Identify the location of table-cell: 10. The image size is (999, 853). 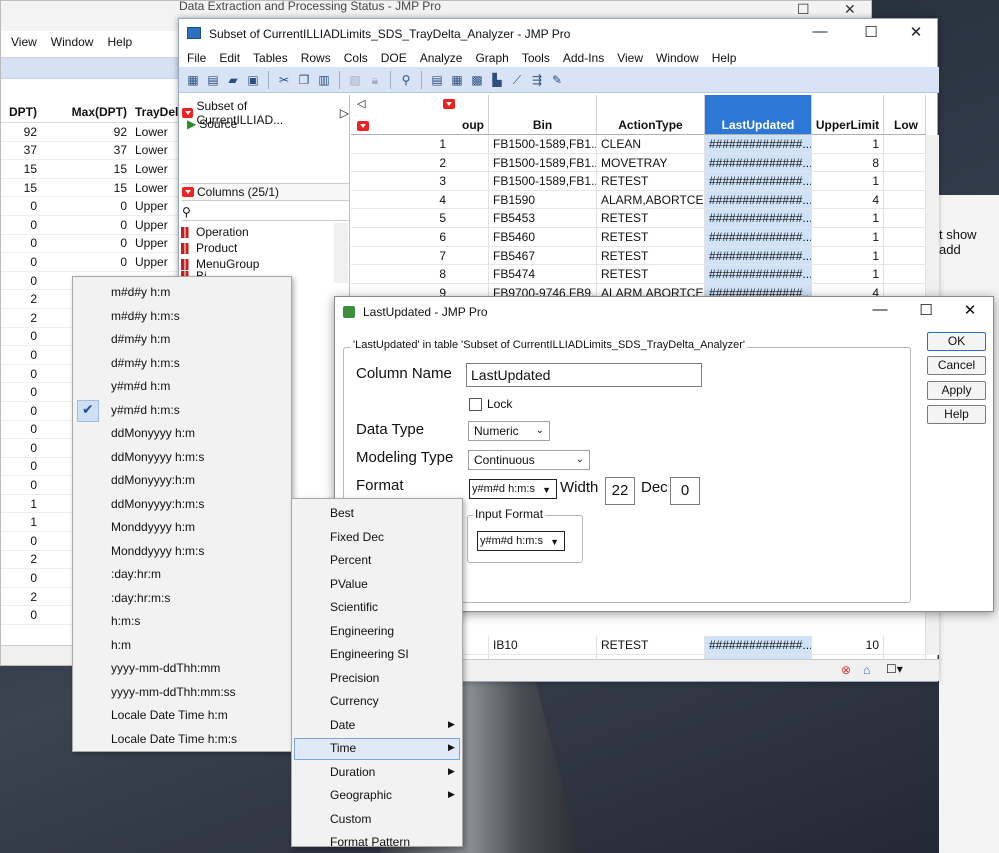
(848, 645).